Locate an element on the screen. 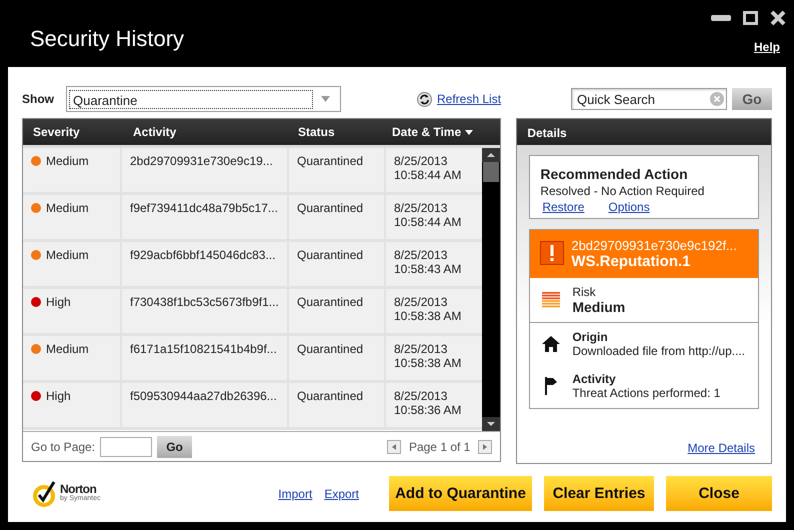 This screenshot has height=530, width=794. go-button: Go is located at coordinates (174, 447).